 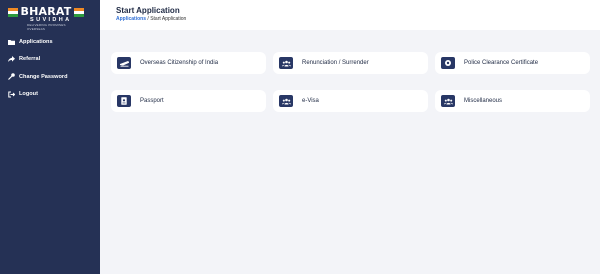 What do you see at coordinates (512, 101) in the screenshot?
I see `card-miscellaneous: Miscellaneous` at bounding box center [512, 101].